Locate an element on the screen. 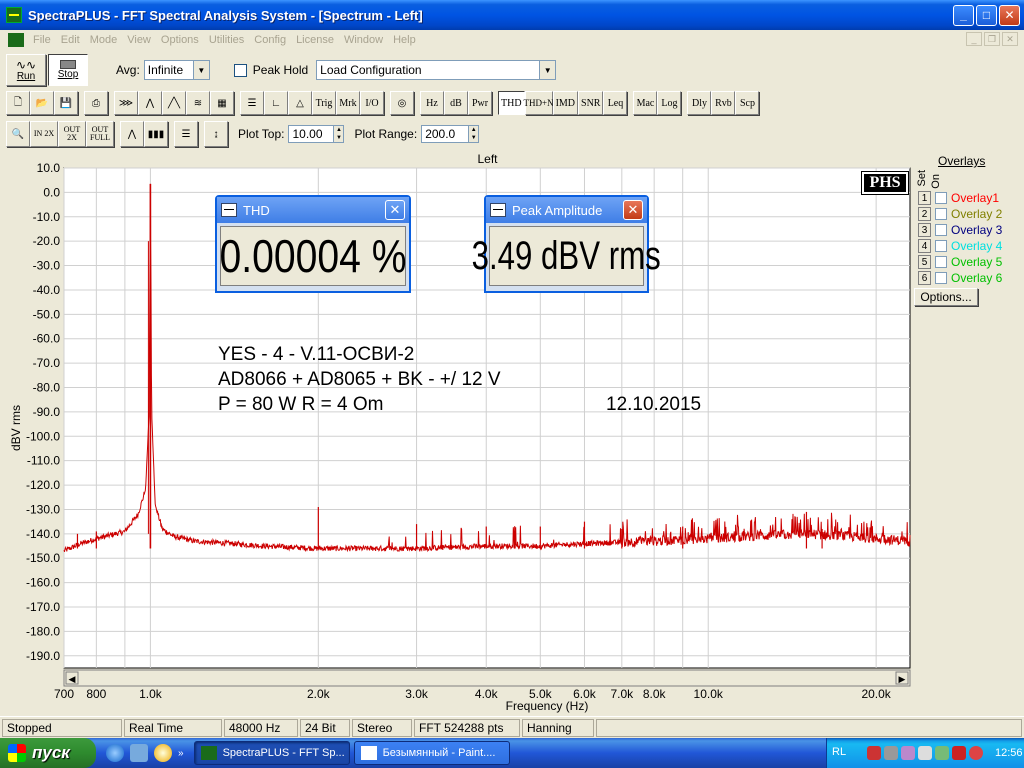  update-icon is located at coordinates (942, 753).